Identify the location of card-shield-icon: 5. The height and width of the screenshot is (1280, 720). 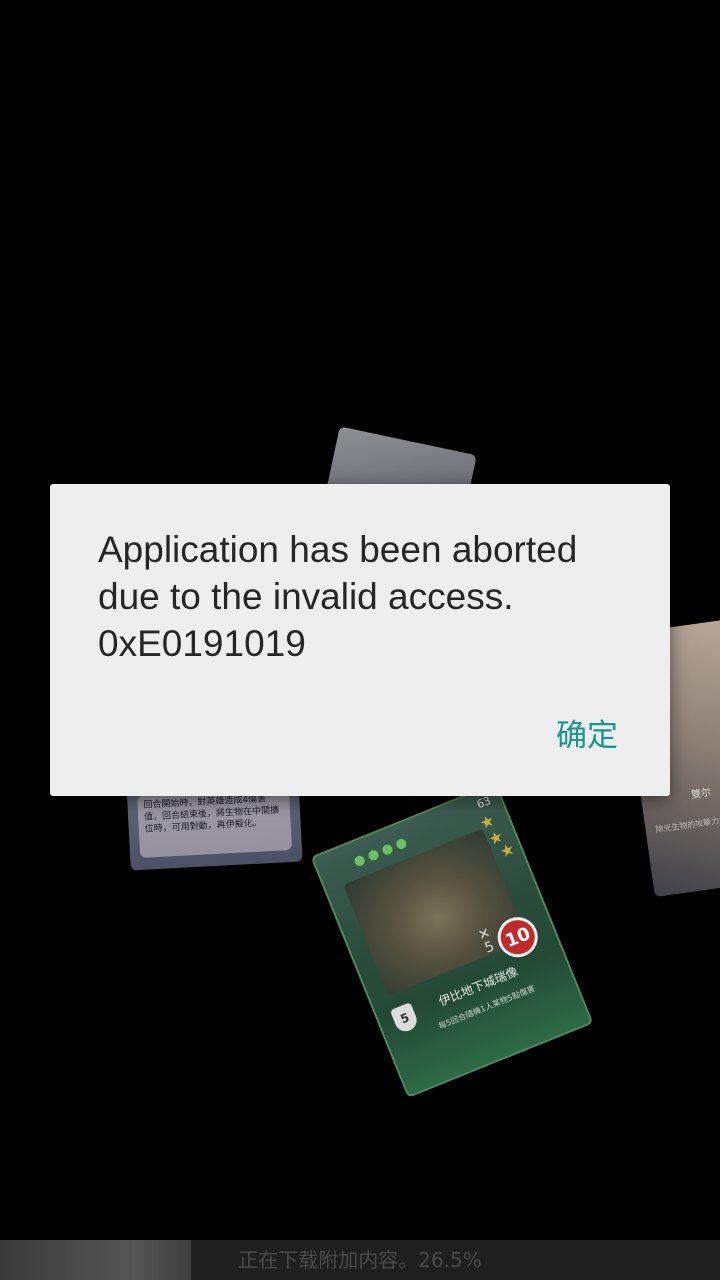
(404, 1018).